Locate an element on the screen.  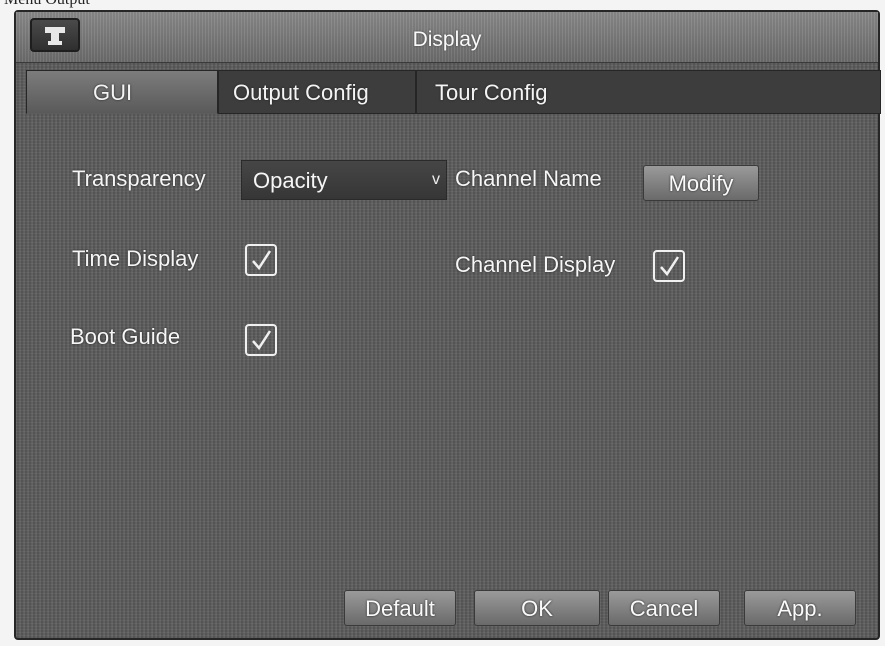
transparency-value: Opacity is located at coordinates (290, 180).